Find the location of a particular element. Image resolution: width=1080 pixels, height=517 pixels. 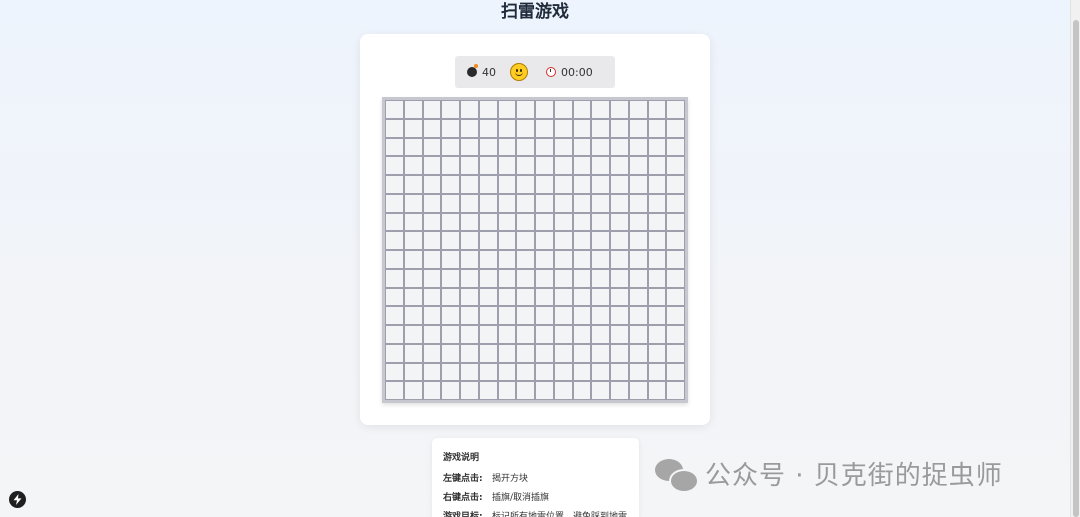

scrollbar is located at coordinates (1075, 258).